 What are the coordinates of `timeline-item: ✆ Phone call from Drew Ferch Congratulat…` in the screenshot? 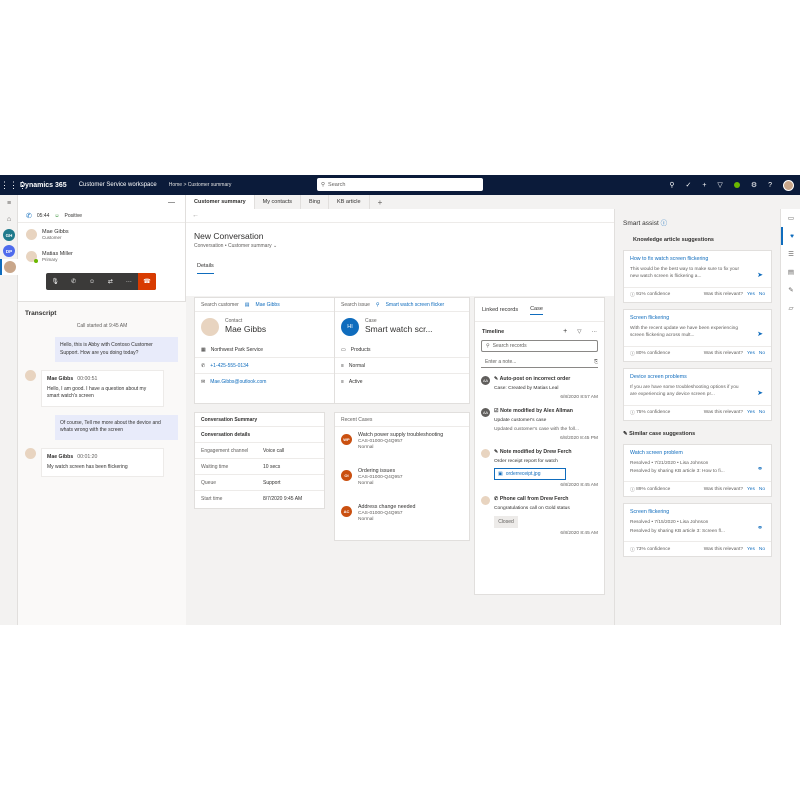 It's located at (539, 515).